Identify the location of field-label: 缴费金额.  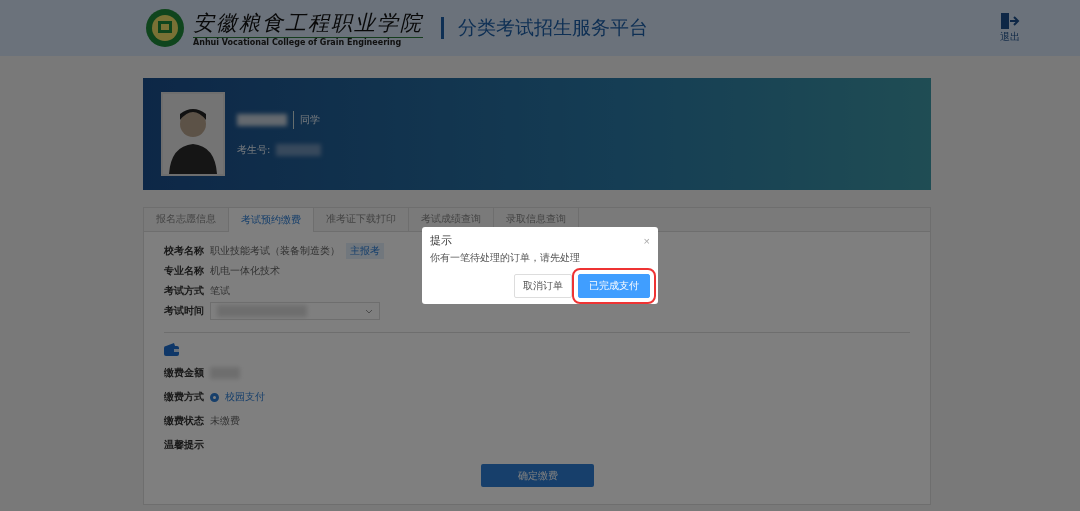
(184, 373).